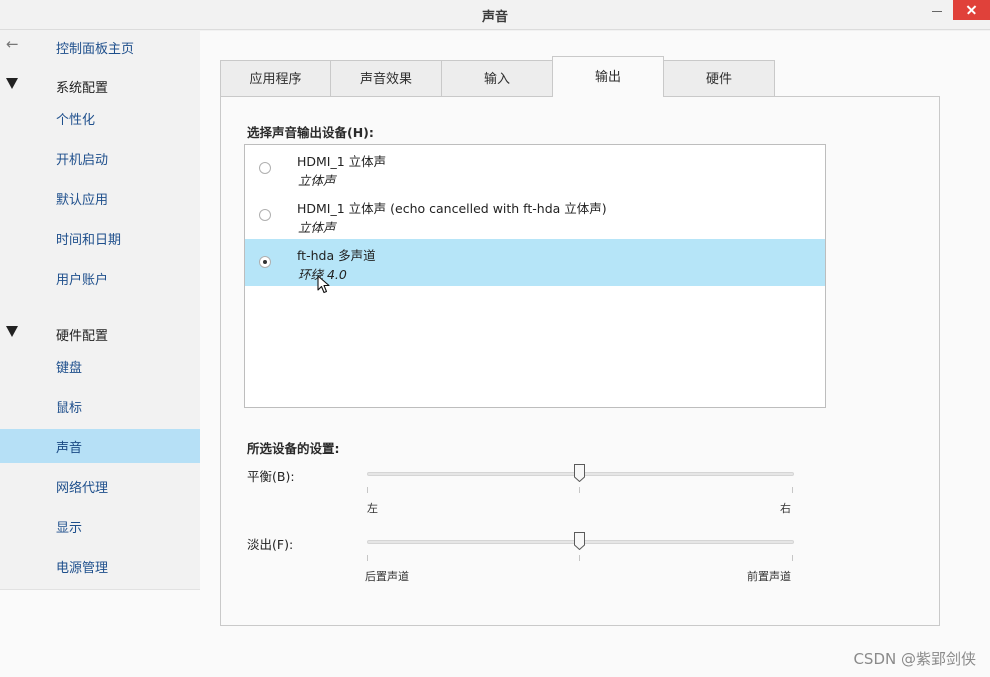 The width and height of the screenshot is (990, 677). I want to click on title-bar: 声音, so click(495, 15).